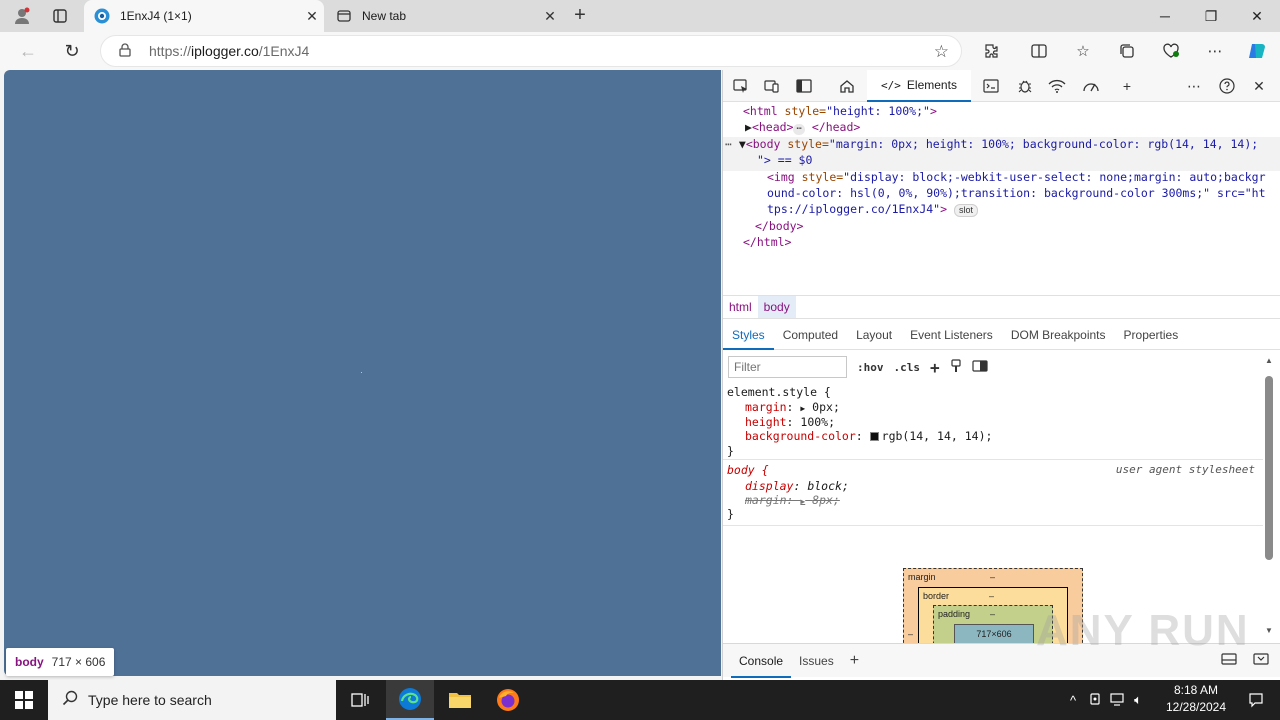 Image resolution: width=1280 pixels, height=720 pixels. What do you see at coordinates (1095, 700) in the screenshot?
I see `tray-device-icon` at bounding box center [1095, 700].